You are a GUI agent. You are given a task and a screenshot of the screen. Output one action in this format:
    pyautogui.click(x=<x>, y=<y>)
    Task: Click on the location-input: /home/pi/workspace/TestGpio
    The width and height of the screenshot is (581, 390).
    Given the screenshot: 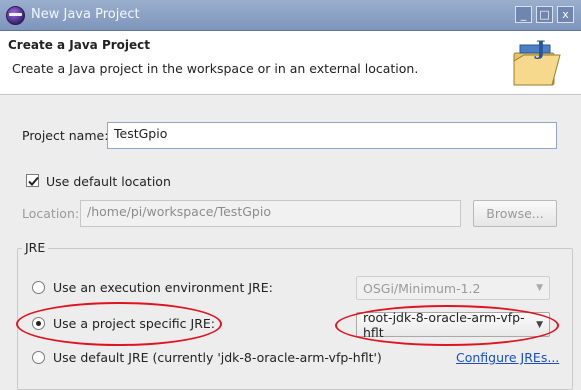 What is the action you would take?
    pyautogui.click(x=270, y=213)
    